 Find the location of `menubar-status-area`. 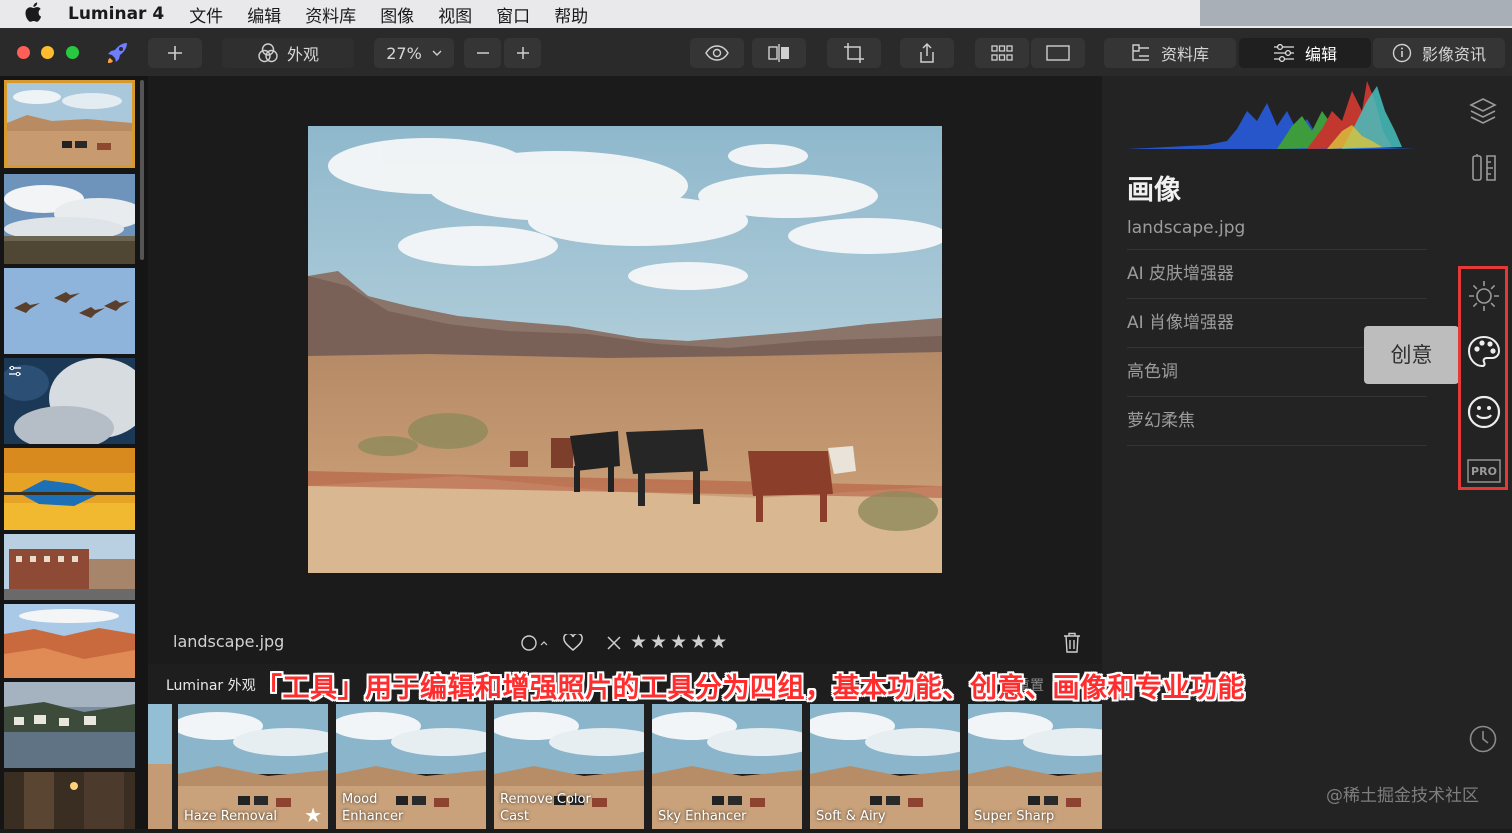

menubar-status-area is located at coordinates (1356, 13).